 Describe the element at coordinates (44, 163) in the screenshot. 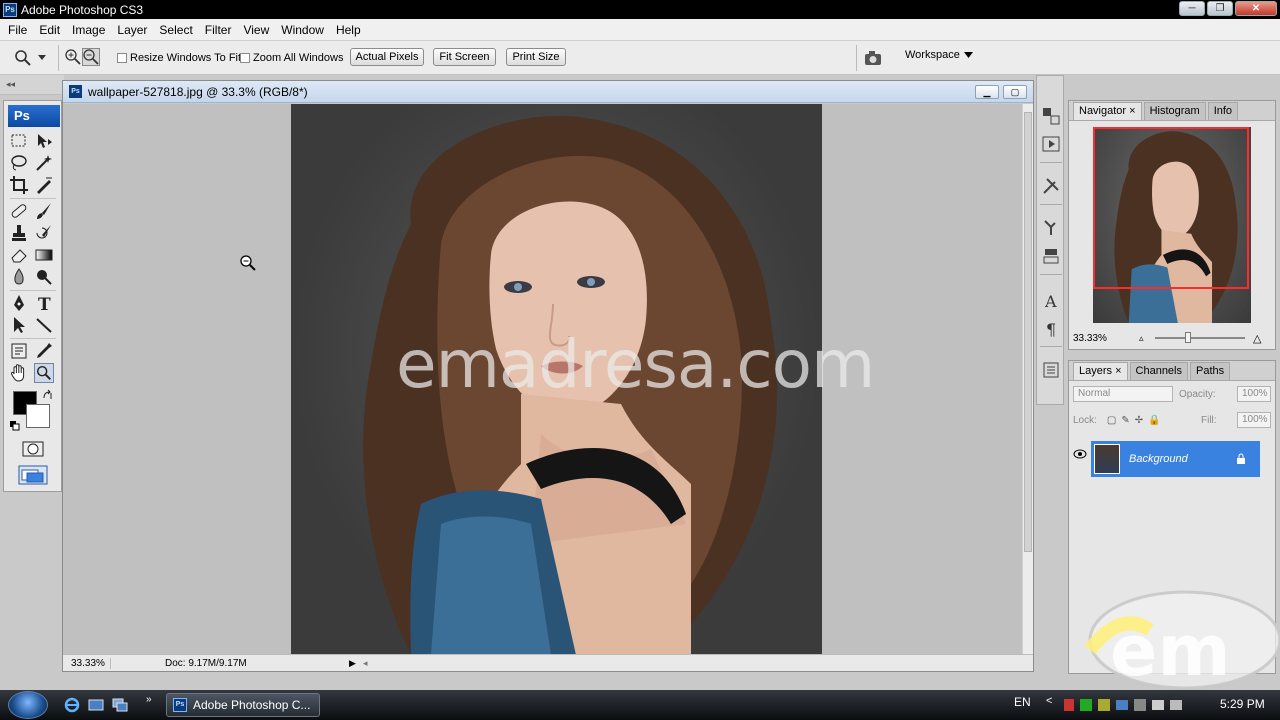

I see `magic-wand-icon` at that location.